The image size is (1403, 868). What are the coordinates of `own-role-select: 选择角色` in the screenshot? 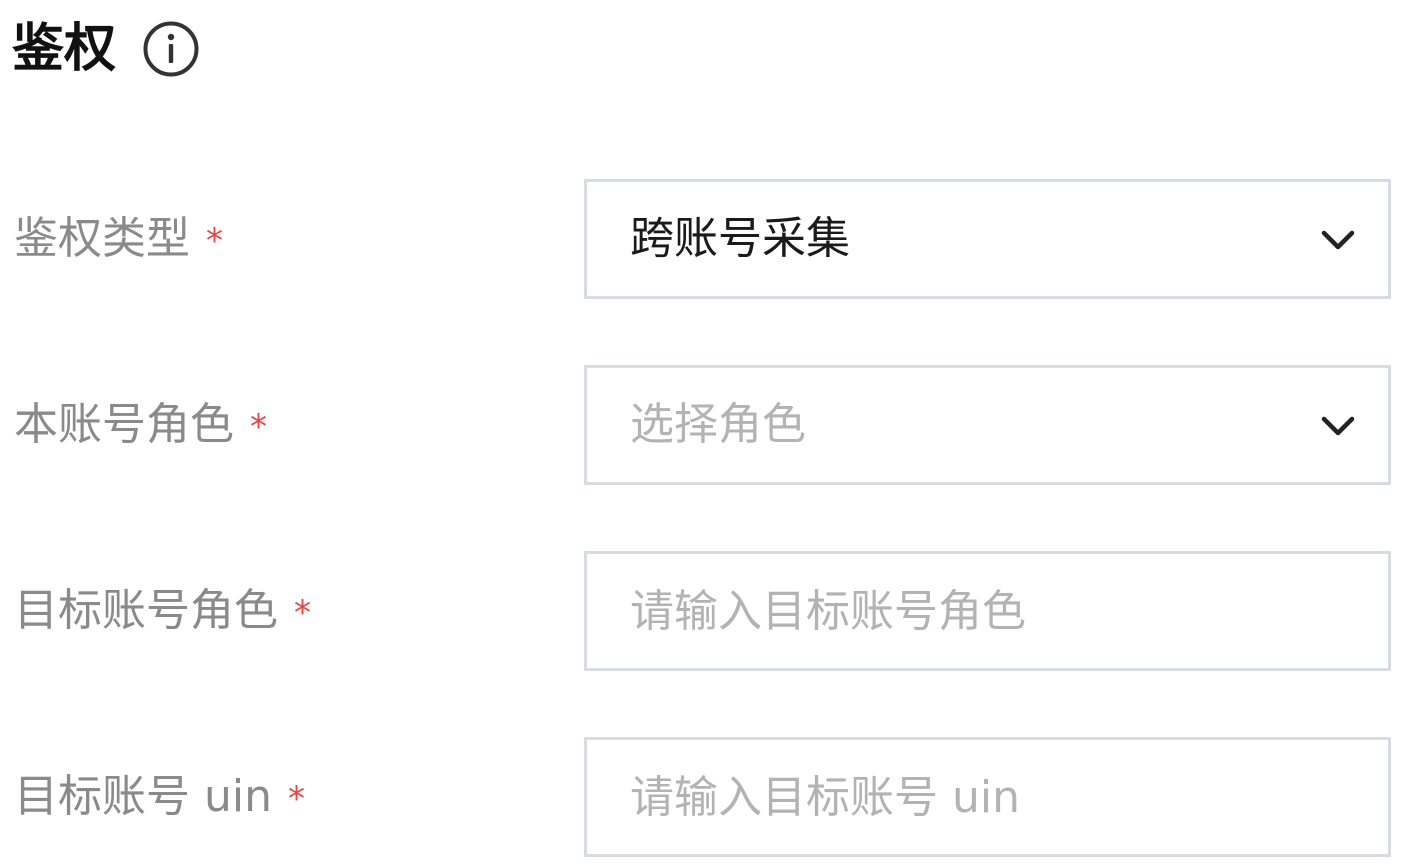 It's located at (987, 425).